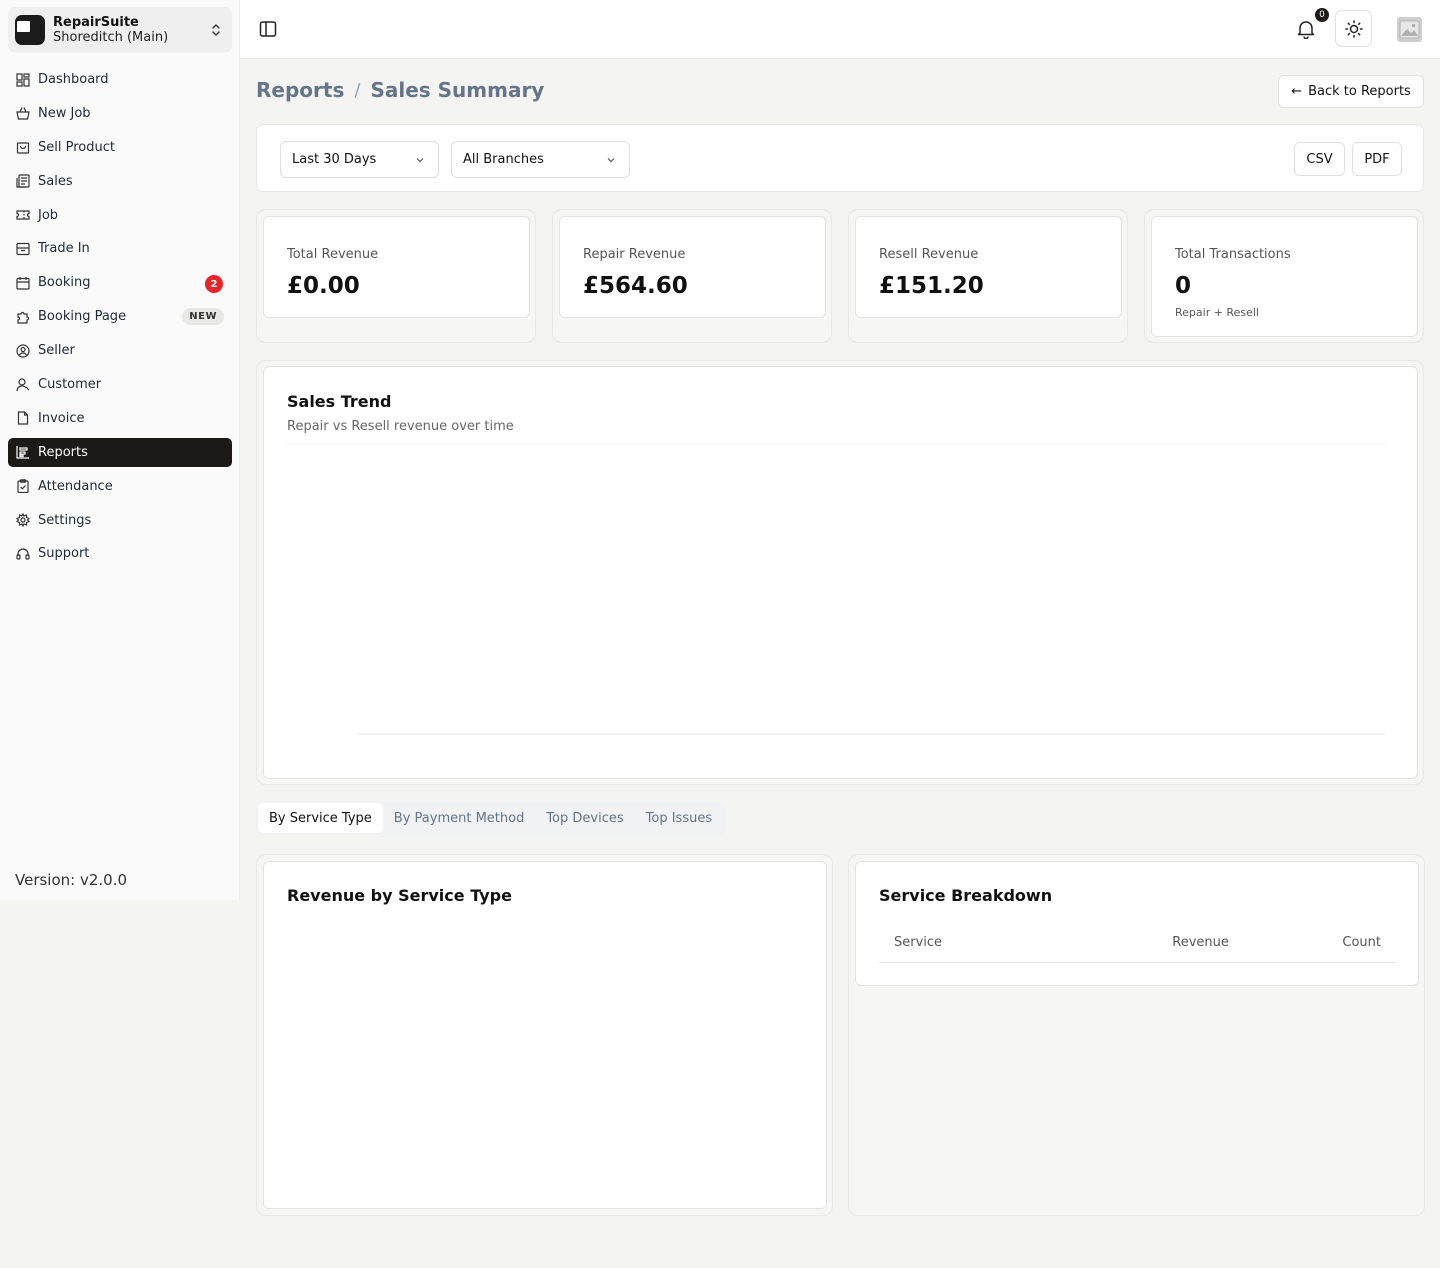 Image resolution: width=1440 pixels, height=1268 pixels. Describe the element at coordinates (1353, 28) in the screenshot. I see `theme-toggle-button` at that location.